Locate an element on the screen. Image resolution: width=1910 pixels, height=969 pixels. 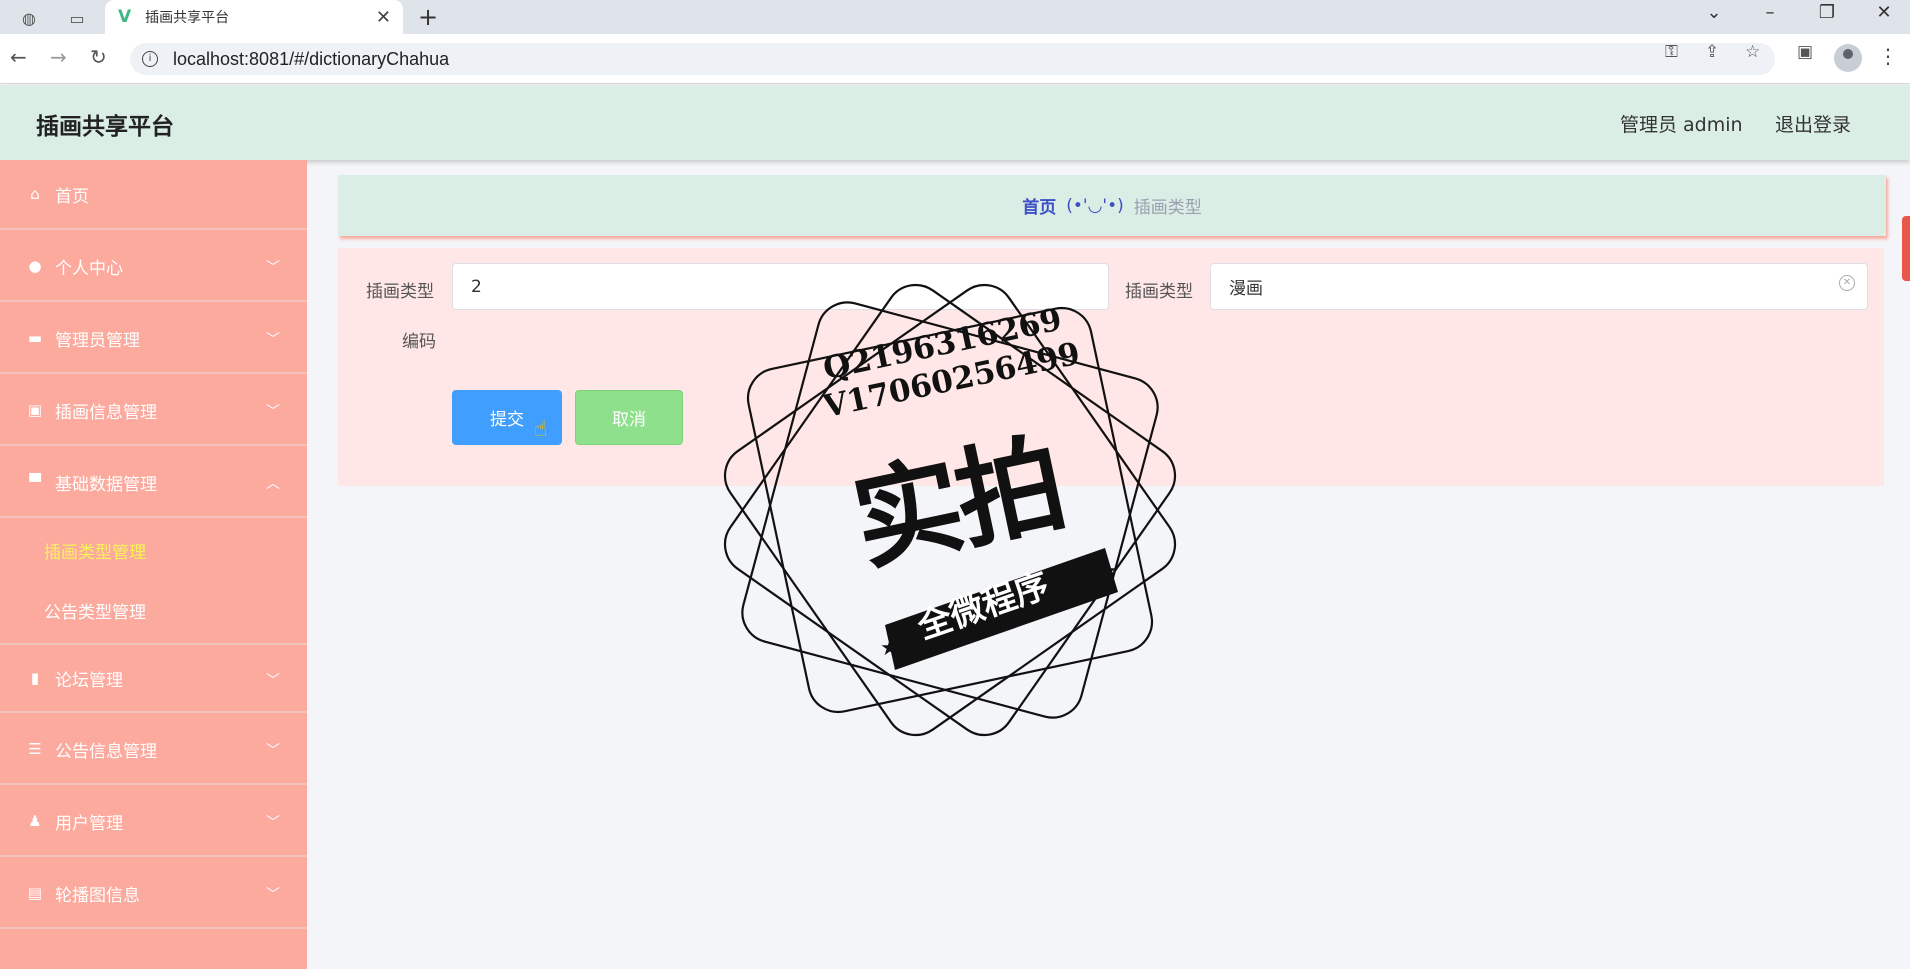
app-header: 插画共享平台 管理员 admin 退出登录 is located at coordinates (955, 122).